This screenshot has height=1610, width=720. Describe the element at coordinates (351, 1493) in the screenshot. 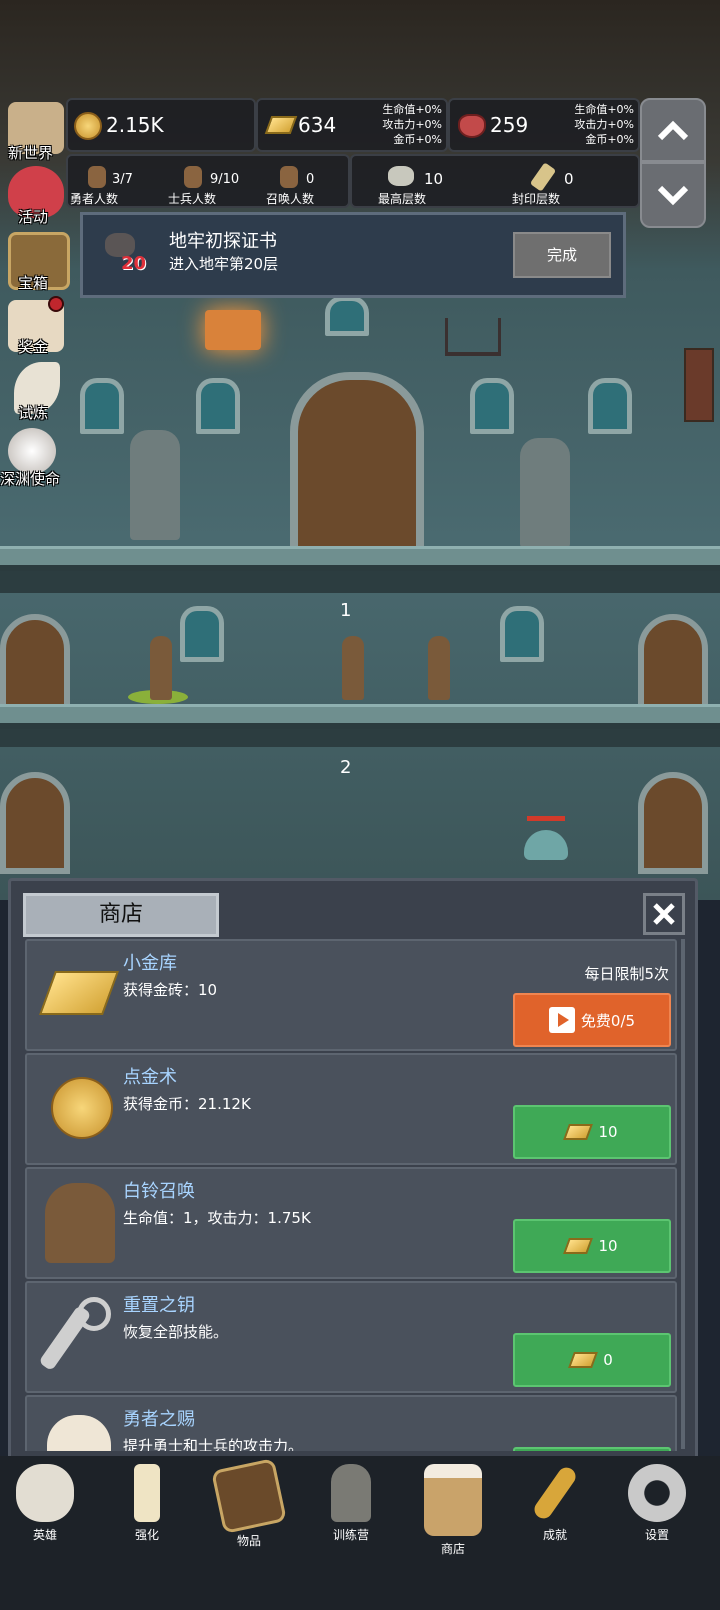

I see `lantern-icon` at that location.